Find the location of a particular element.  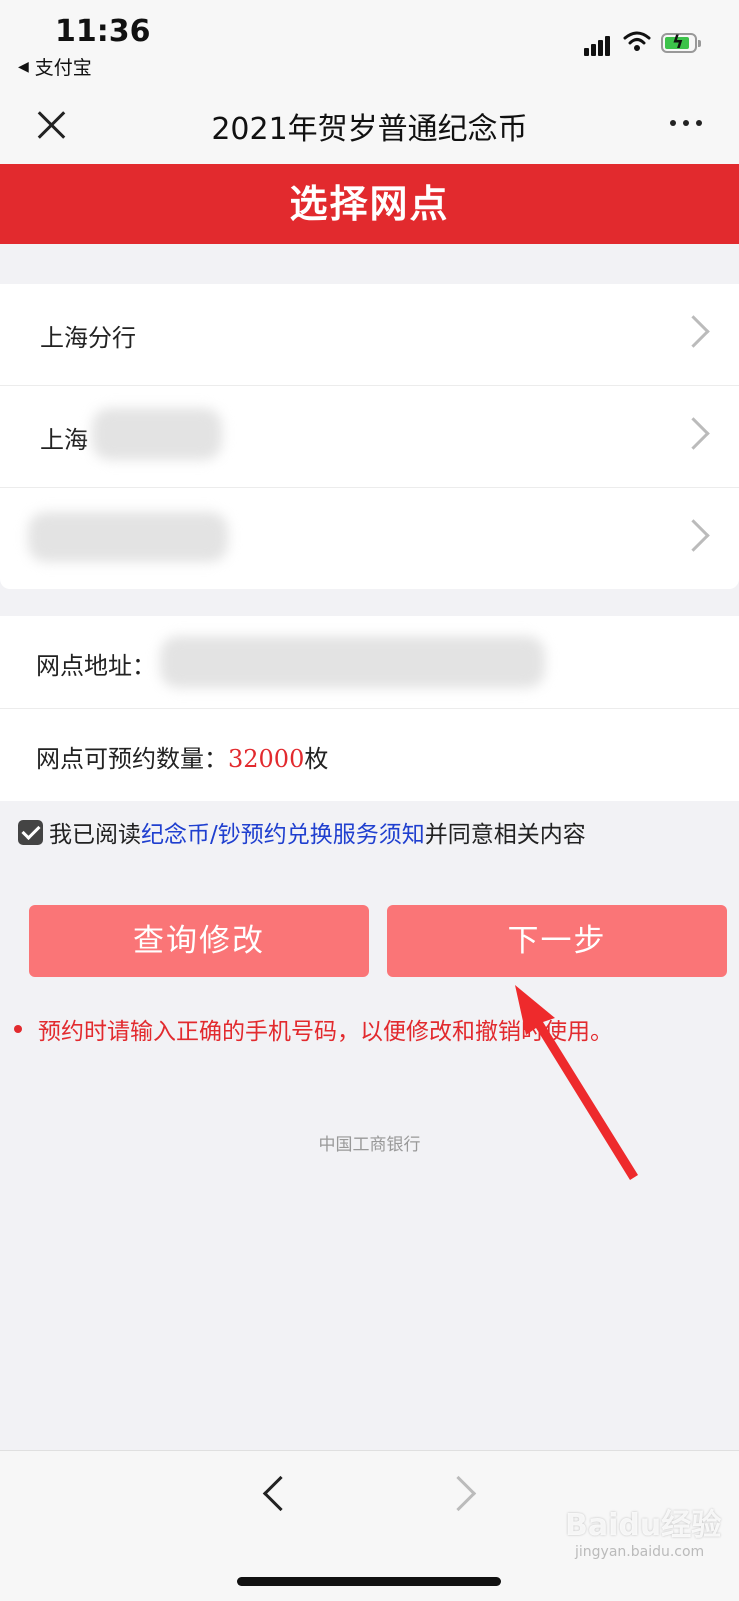

back-icon is located at coordinates (280, 1493).